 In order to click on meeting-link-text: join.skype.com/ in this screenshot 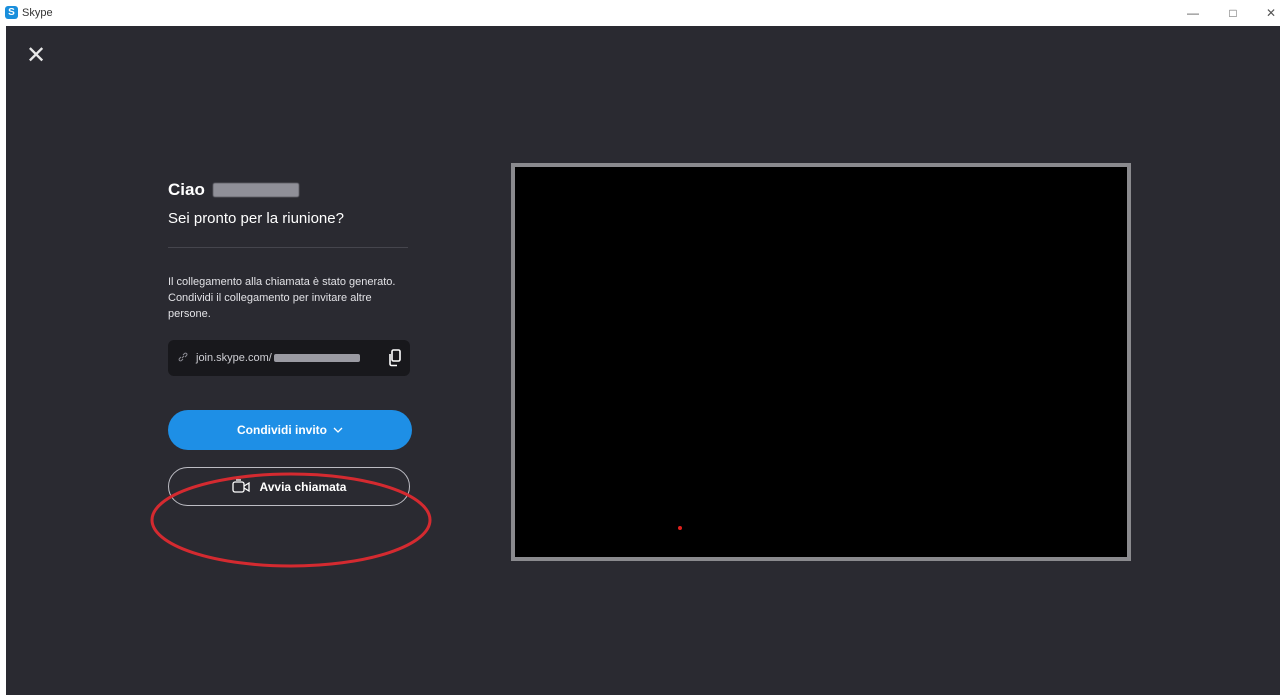, I will do `click(234, 358)`.